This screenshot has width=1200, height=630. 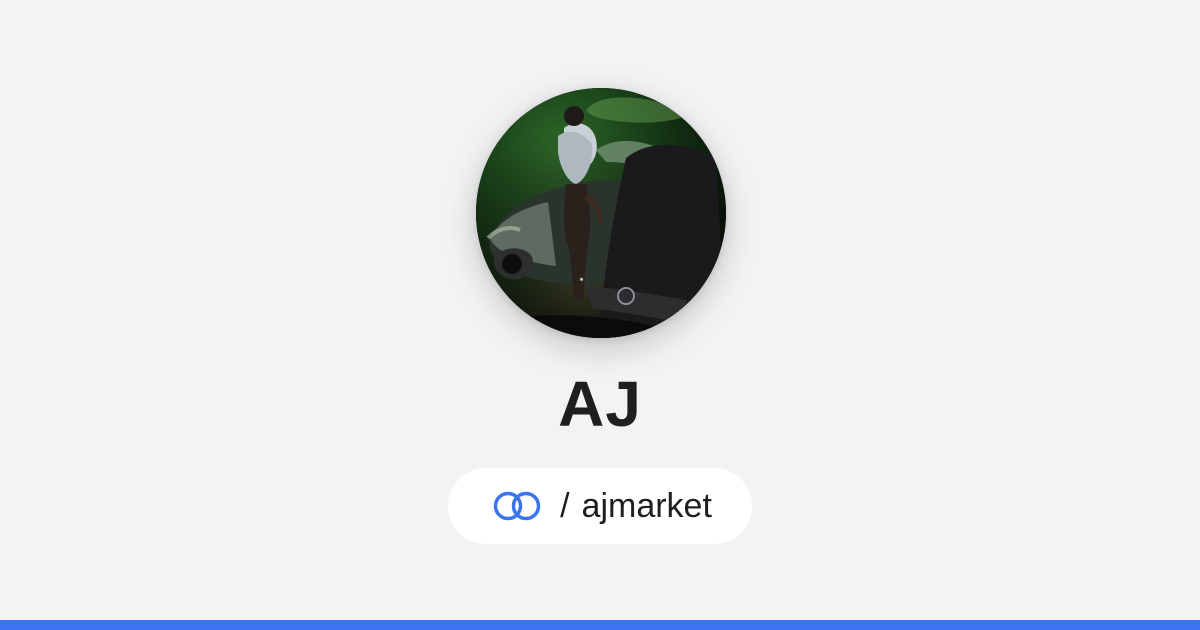 I want to click on profile-name: AJ, so click(x=600, y=404).